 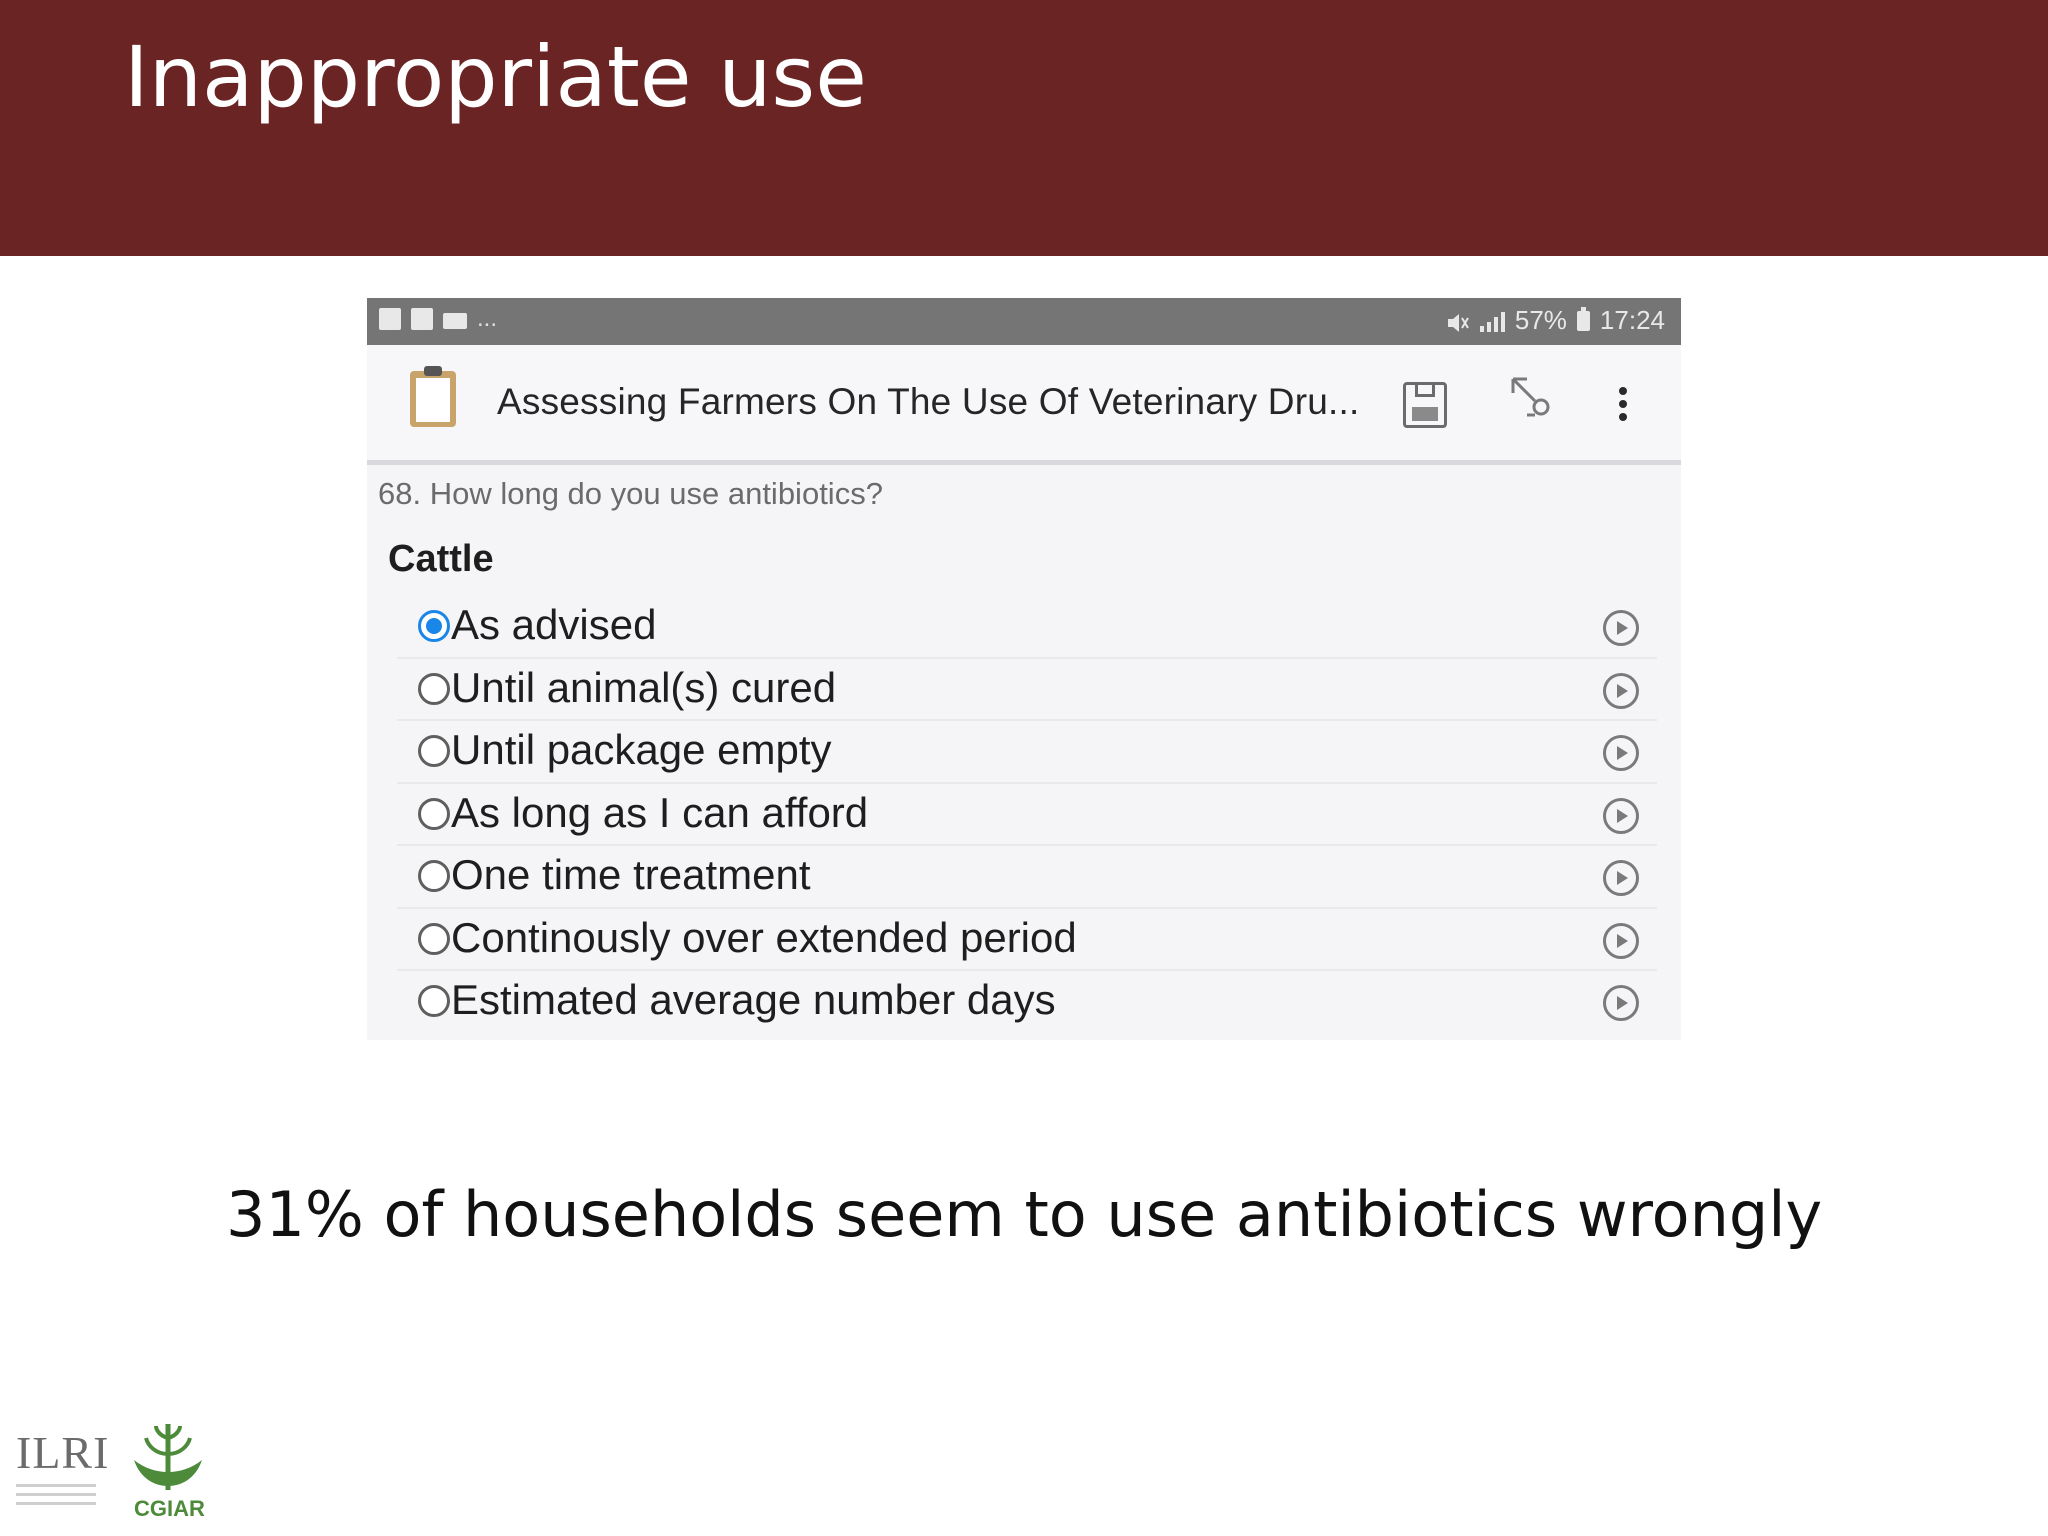 I want to click on option-label: As long as I can afford, so click(x=660, y=812).